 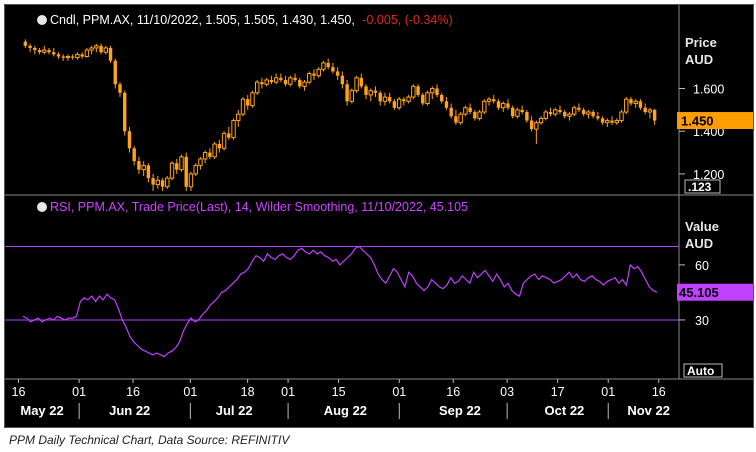 What do you see at coordinates (42, 207) in the screenshot?
I see `rsi-legend-icon` at bounding box center [42, 207].